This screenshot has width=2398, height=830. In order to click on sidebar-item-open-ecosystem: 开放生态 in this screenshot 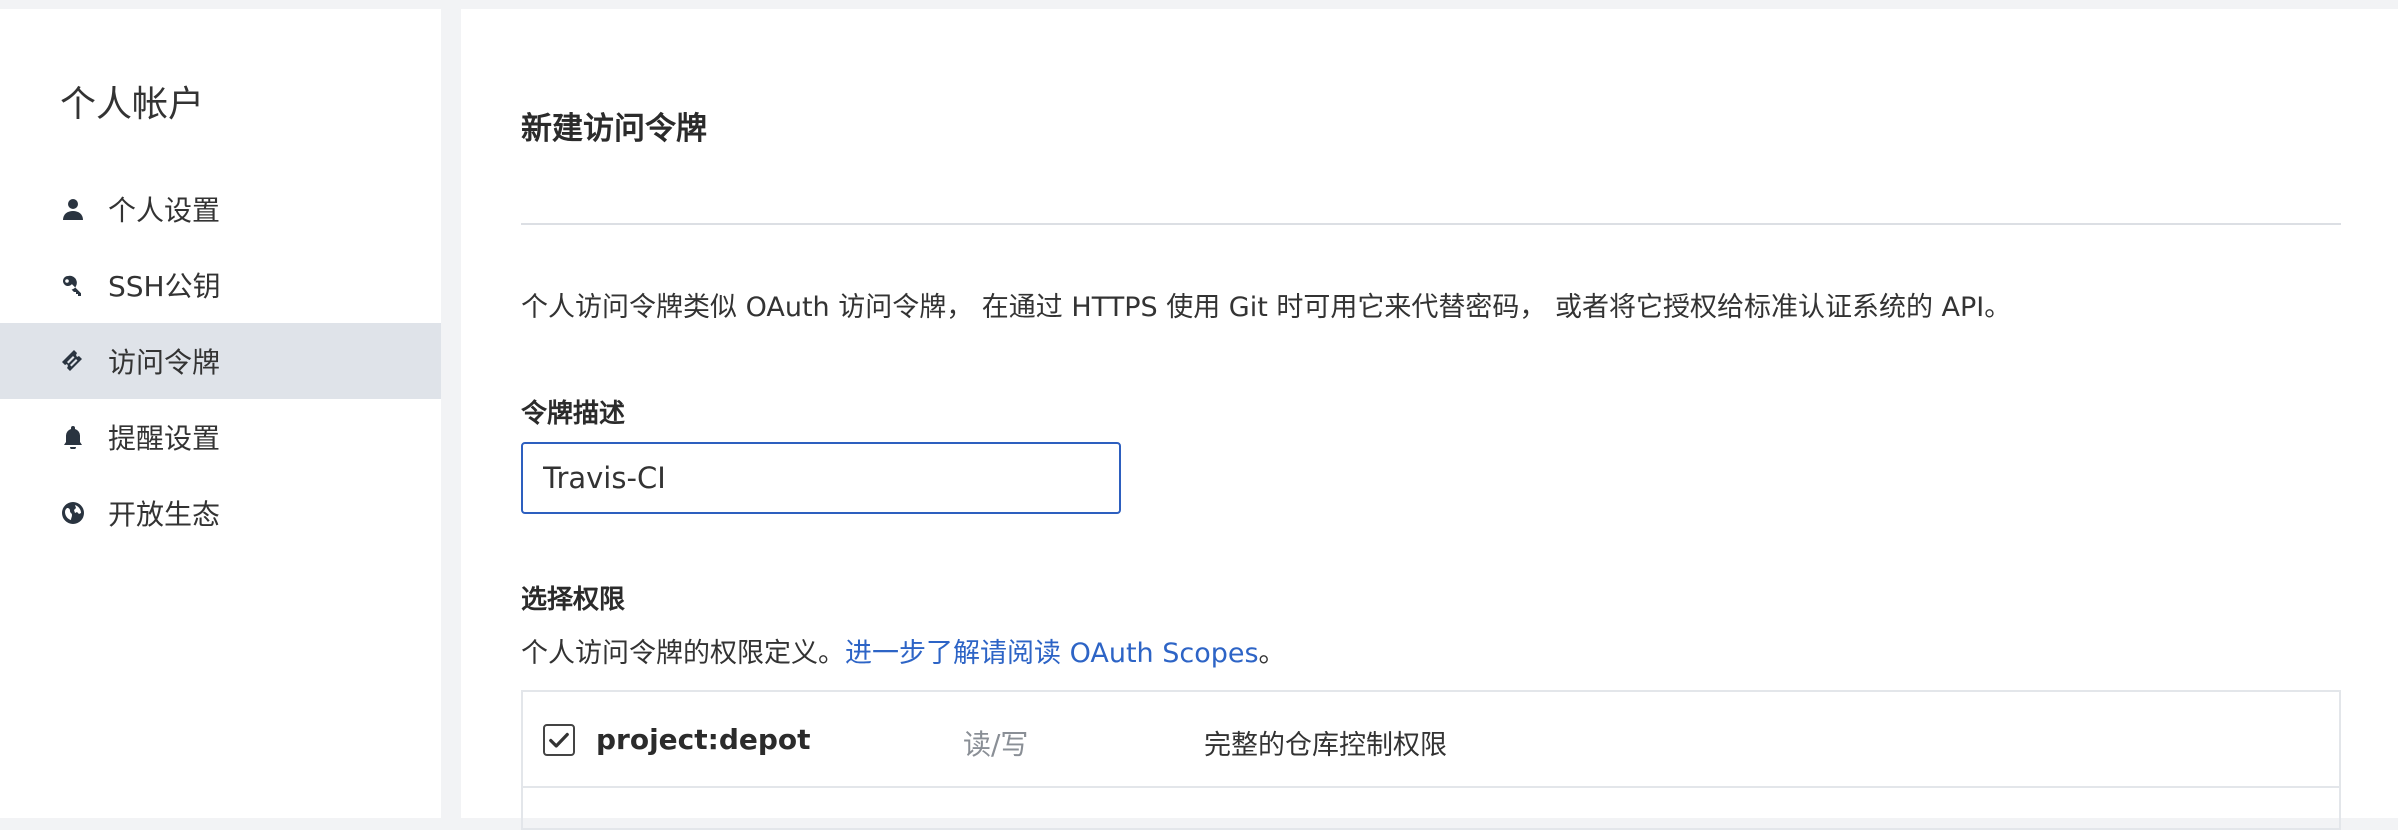, I will do `click(220, 513)`.